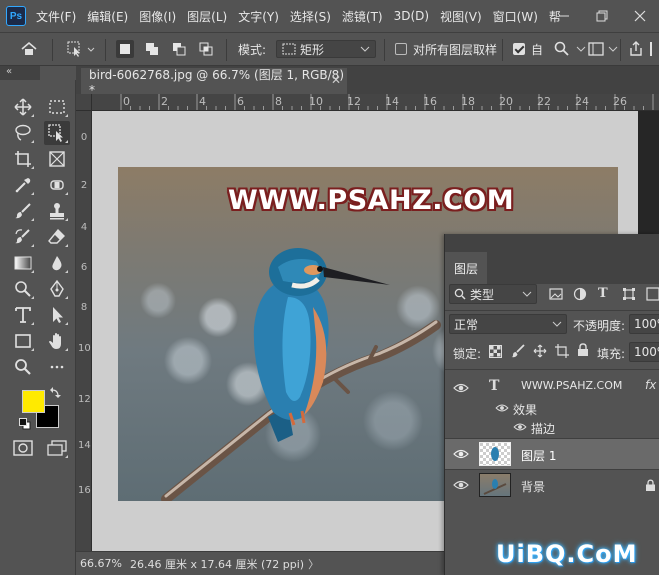  What do you see at coordinates (23, 367) in the screenshot?
I see `zoom-tool` at bounding box center [23, 367].